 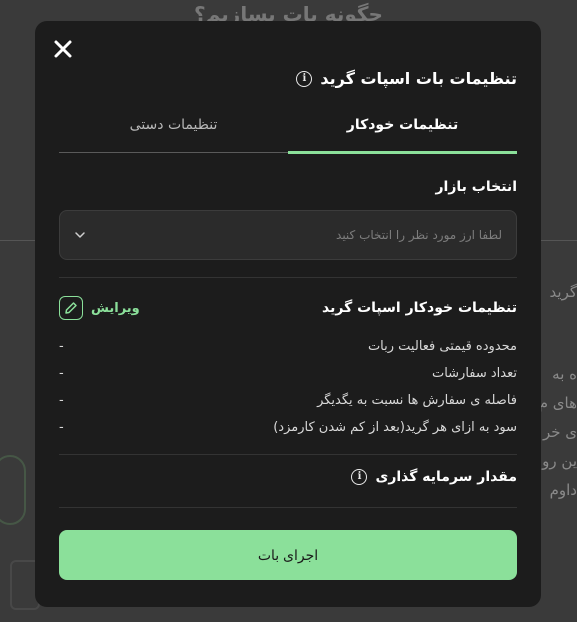 What do you see at coordinates (115, 308) in the screenshot?
I see `edit-label: ویرایش` at bounding box center [115, 308].